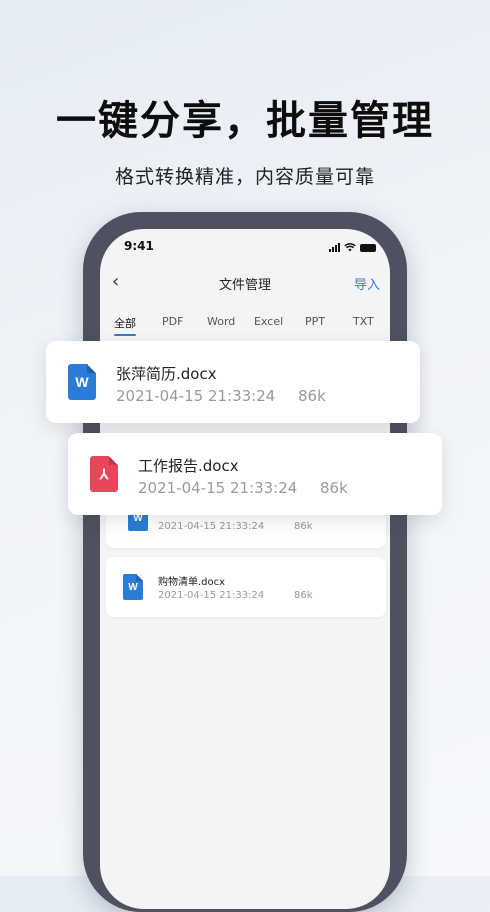 The width and height of the screenshot is (490, 912). Describe the element at coordinates (268, 321) in the screenshot. I see `tab-excel: Excel` at that location.